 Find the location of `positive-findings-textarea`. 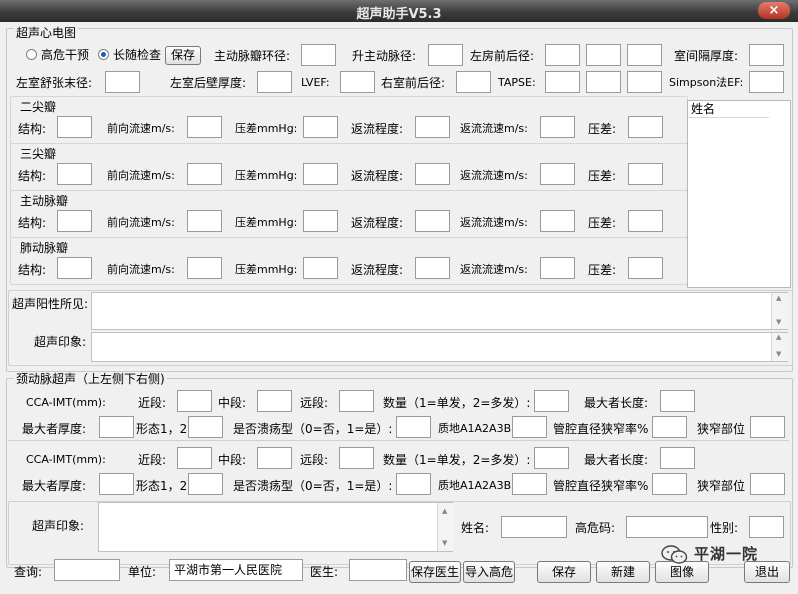

positive-findings-textarea is located at coordinates (439, 311).